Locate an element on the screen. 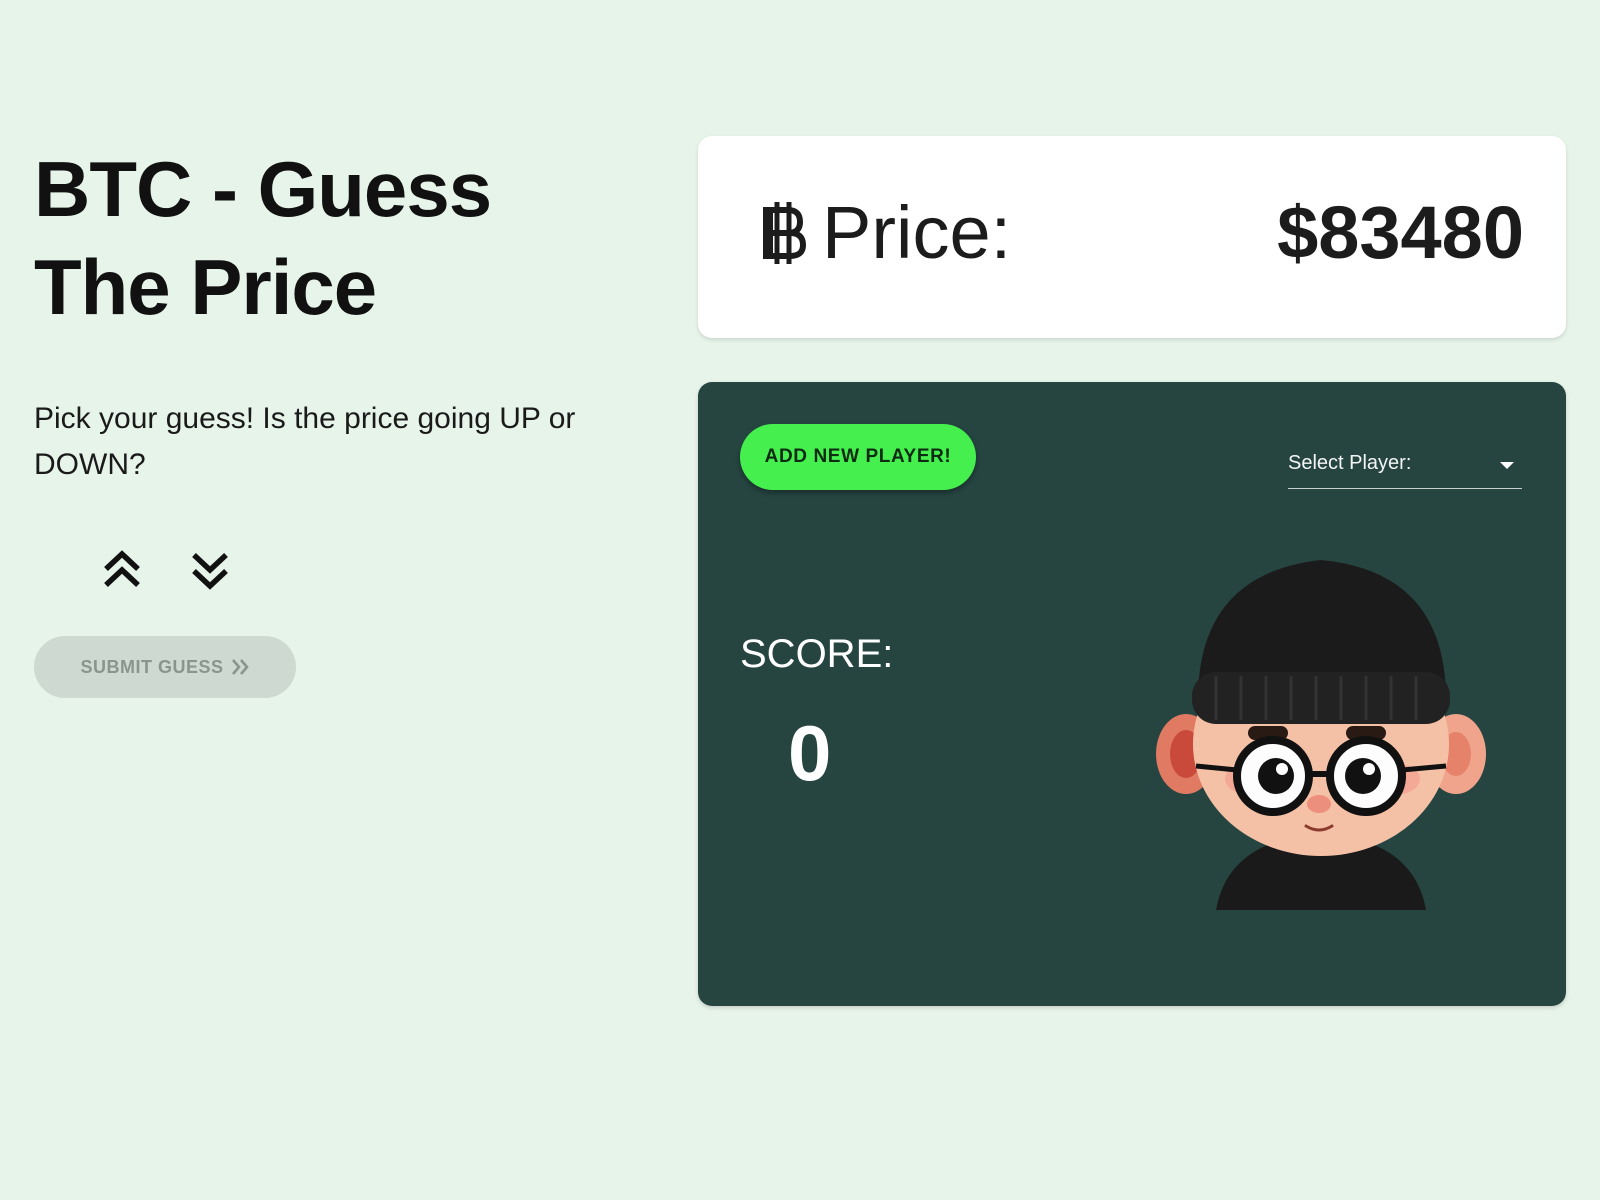 The height and width of the screenshot is (1200, 1600). double-chevron-down-icon is located at coordinates (210, 571).